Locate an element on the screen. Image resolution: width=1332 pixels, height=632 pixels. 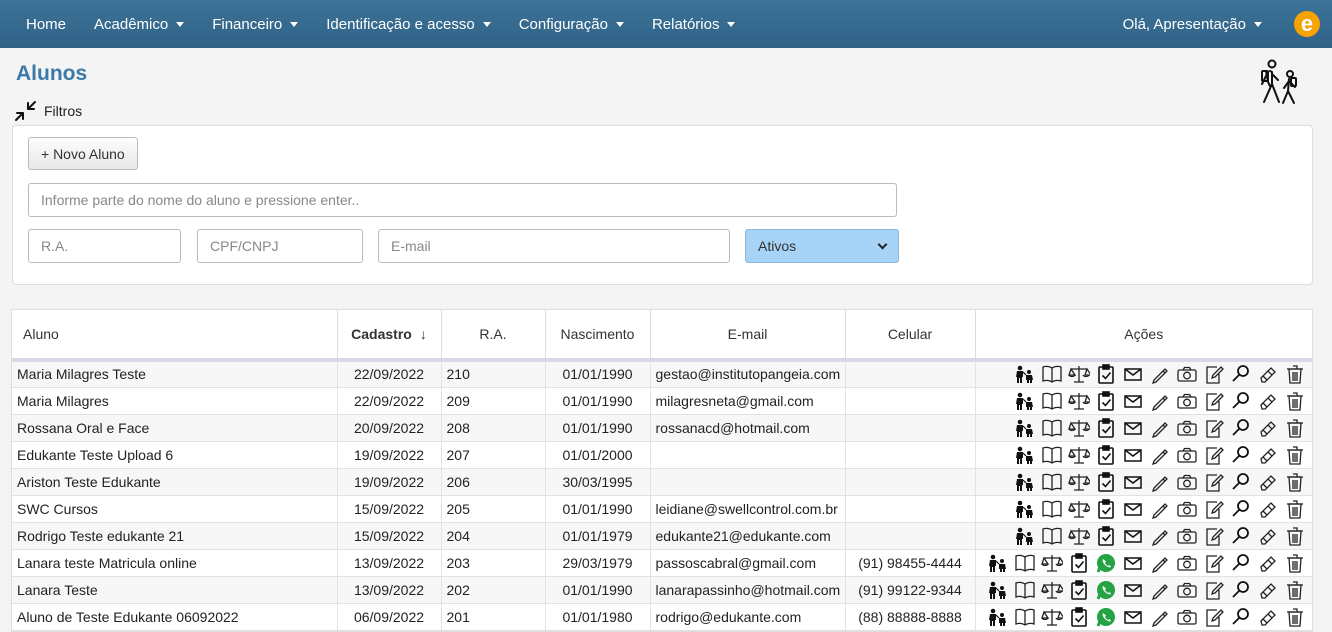
column-header-celular: Celular is located at coordinates (910, 336).